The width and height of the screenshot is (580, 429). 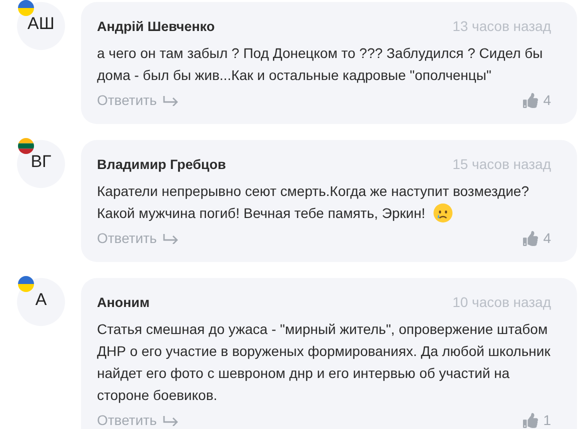 I want to click on comment-time: 10 часов назад, so click(x=501, y=302).